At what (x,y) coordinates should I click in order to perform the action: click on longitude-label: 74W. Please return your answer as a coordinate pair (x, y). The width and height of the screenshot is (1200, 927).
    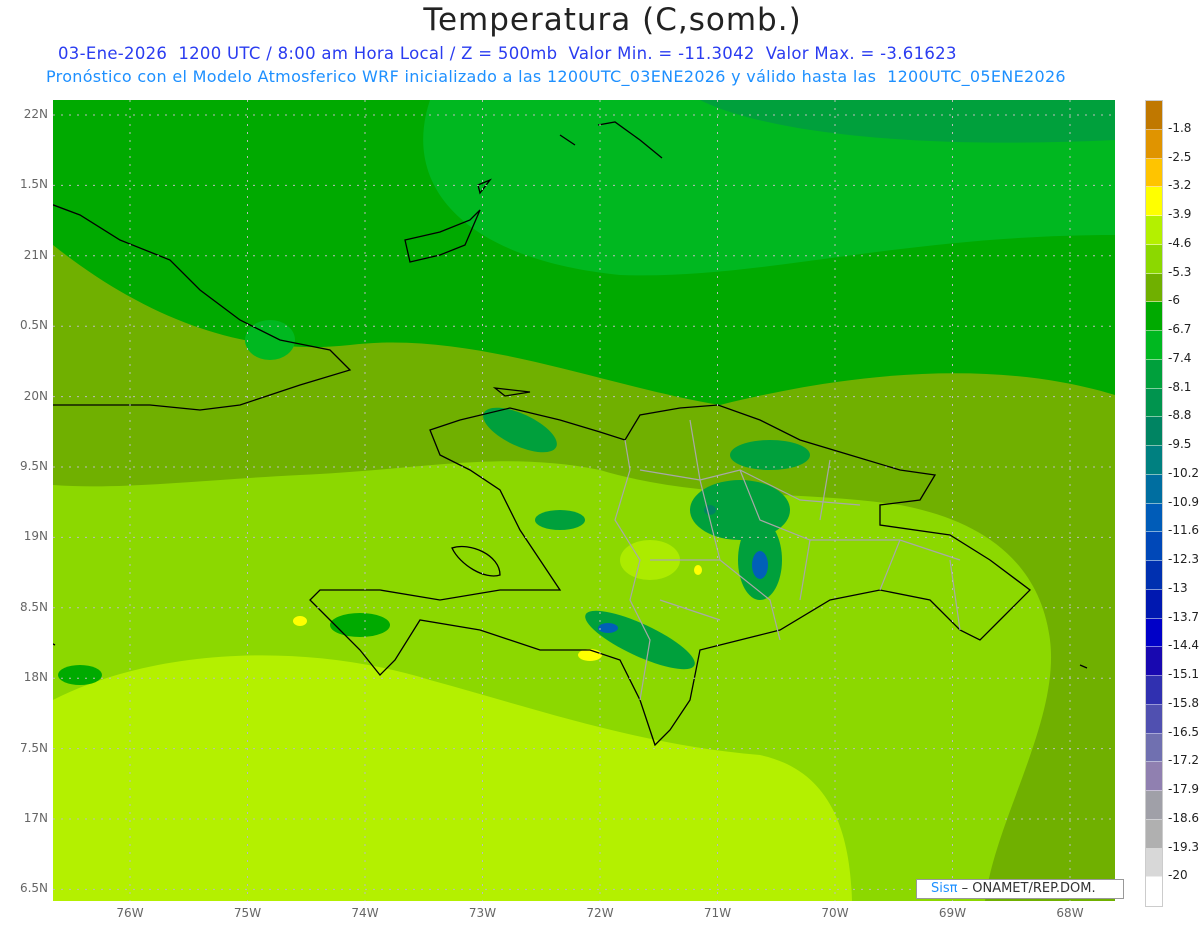
    Looking at the image, I should click on (365, 913).